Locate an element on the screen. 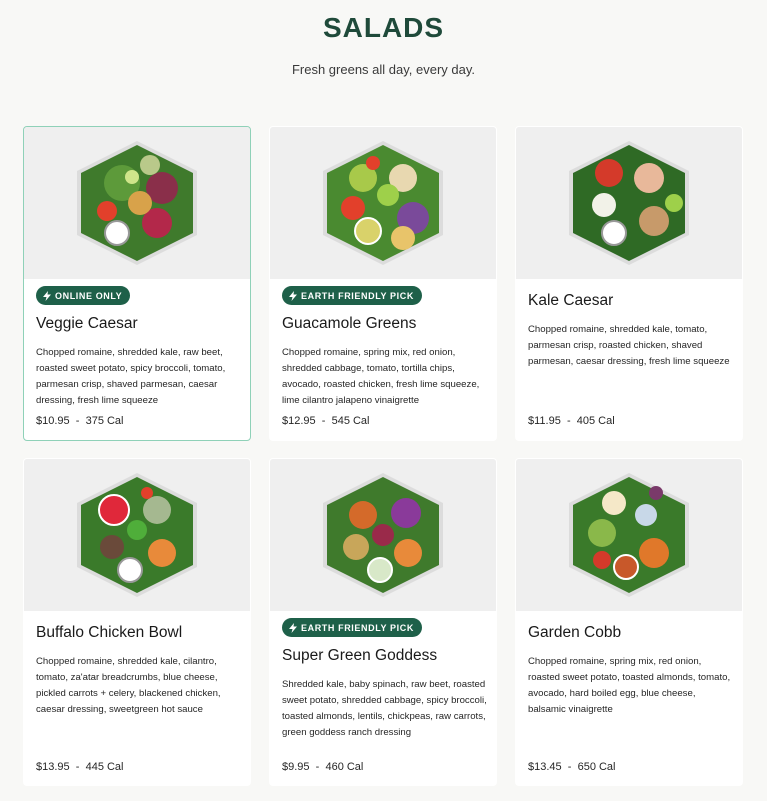  product-price: $9.95 is located at coordinates (296, 767).